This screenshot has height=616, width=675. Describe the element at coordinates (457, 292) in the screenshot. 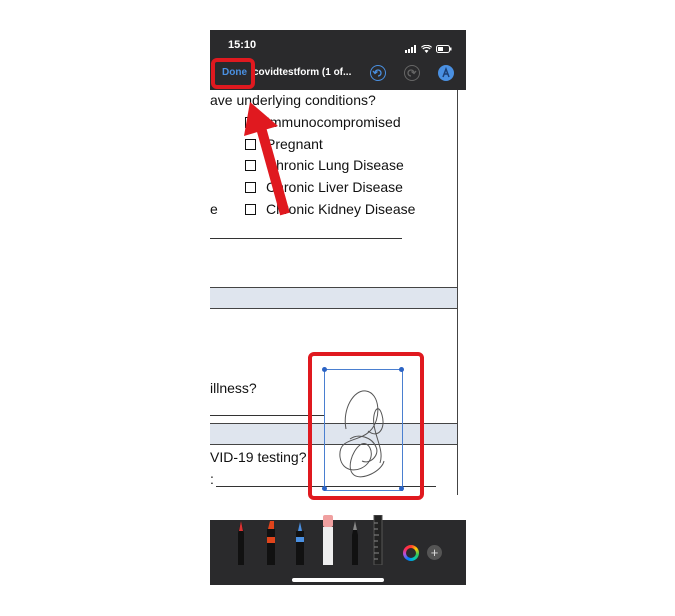

I see `page-border-right` at that location.